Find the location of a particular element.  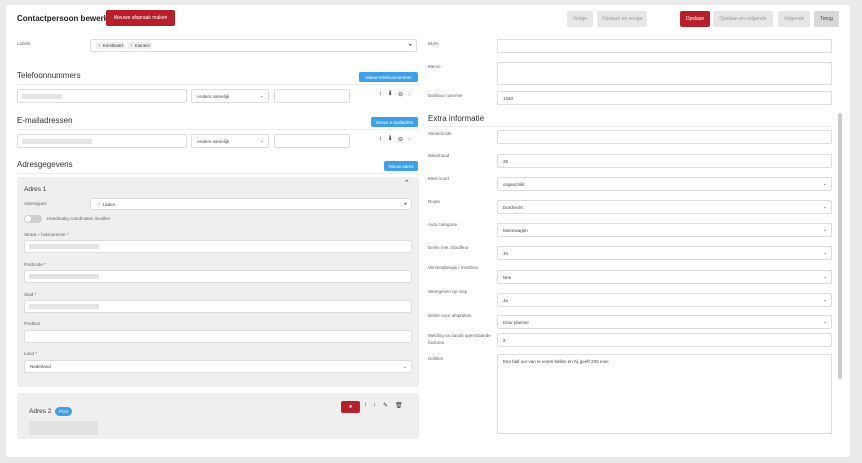

country-label: Land * is located at coordinates (31, 353).